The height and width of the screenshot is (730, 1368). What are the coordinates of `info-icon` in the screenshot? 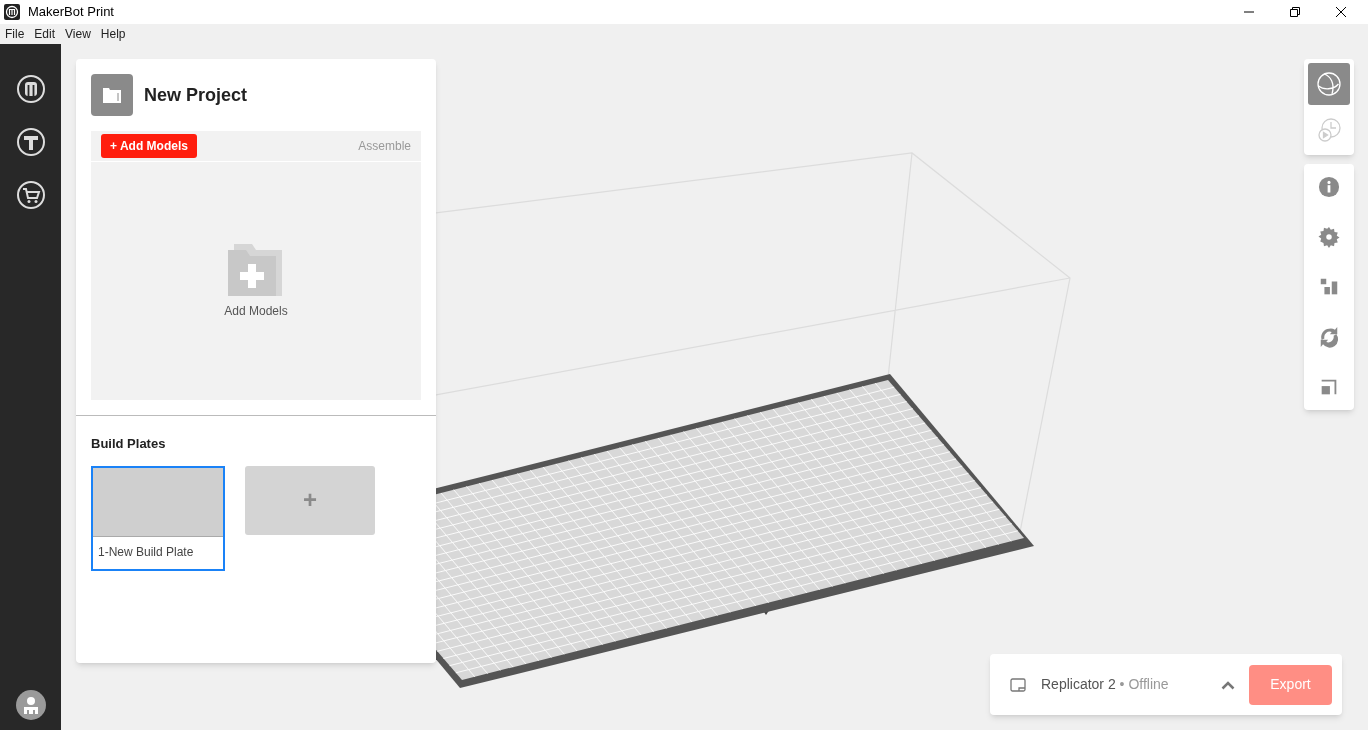 It's located at (1329, 187).